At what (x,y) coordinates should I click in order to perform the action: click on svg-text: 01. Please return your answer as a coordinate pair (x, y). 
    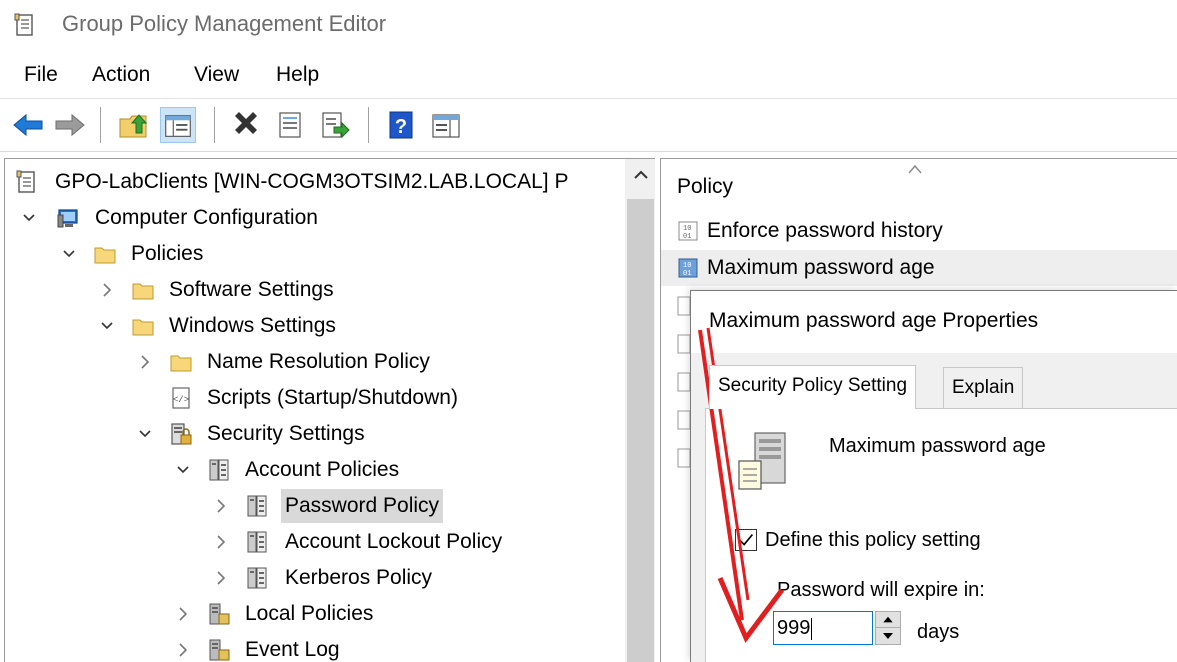
    Looking at the image, I should click on (687, 237).